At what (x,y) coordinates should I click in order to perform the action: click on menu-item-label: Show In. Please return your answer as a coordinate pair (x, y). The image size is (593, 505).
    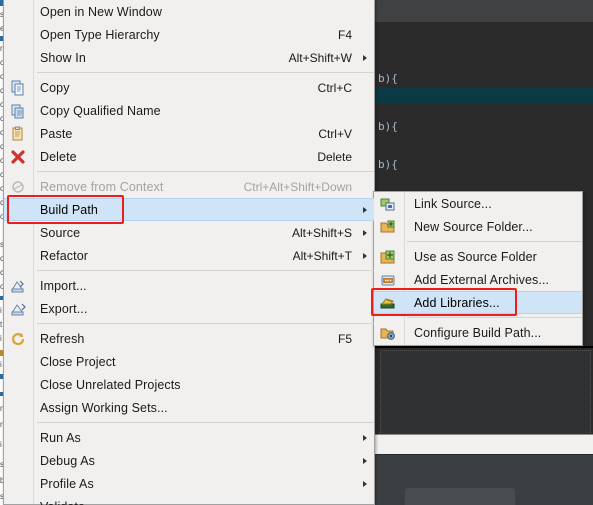
    Looking at the image, I should click on (63, 57).